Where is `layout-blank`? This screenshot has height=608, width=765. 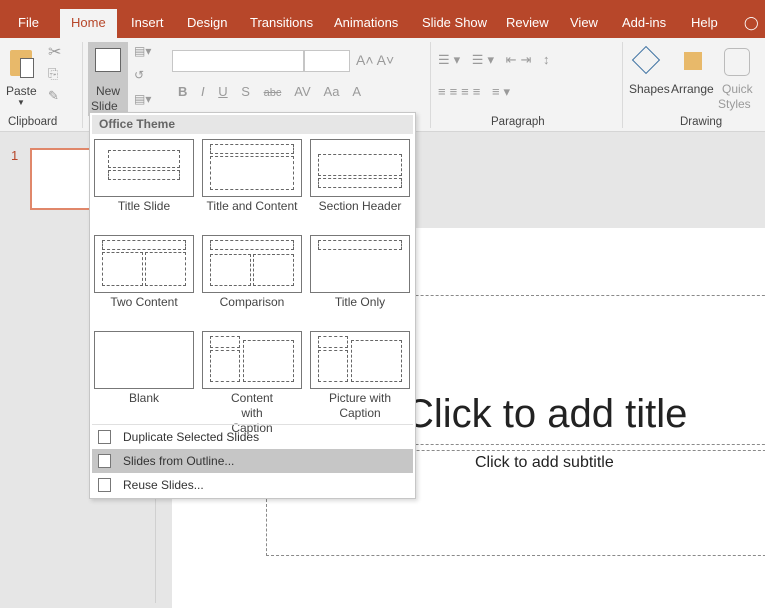 layout-blank is located at coordinates (144, 360).